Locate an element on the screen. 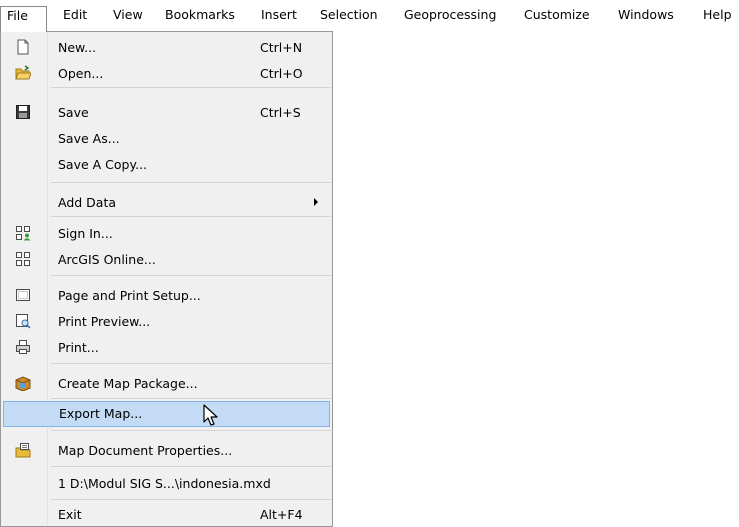 The width and height of the screenshot is (739, 527). save-disk-icon is located at coordinates (23, 112).